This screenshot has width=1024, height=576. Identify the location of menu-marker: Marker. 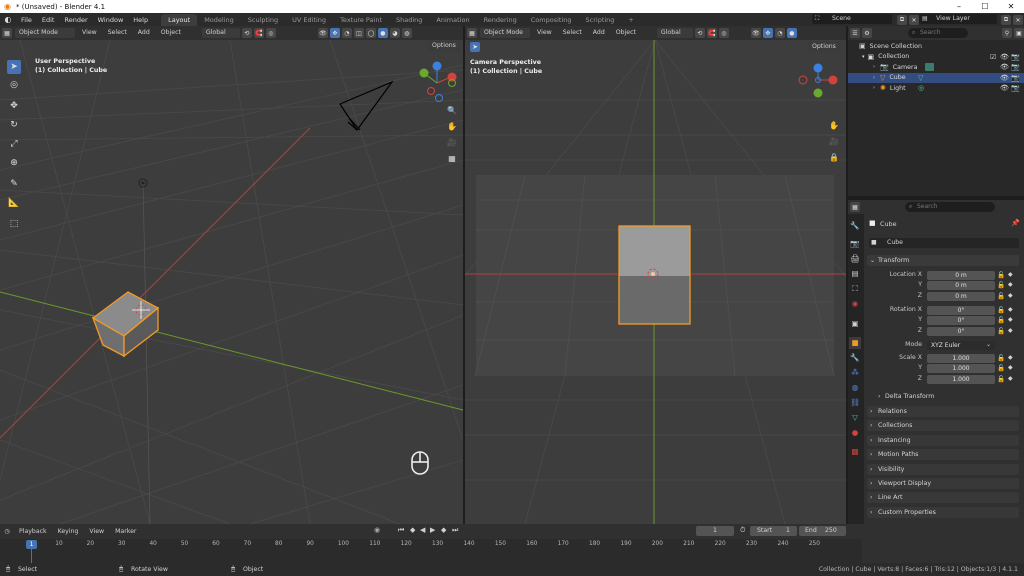
(125, 532).